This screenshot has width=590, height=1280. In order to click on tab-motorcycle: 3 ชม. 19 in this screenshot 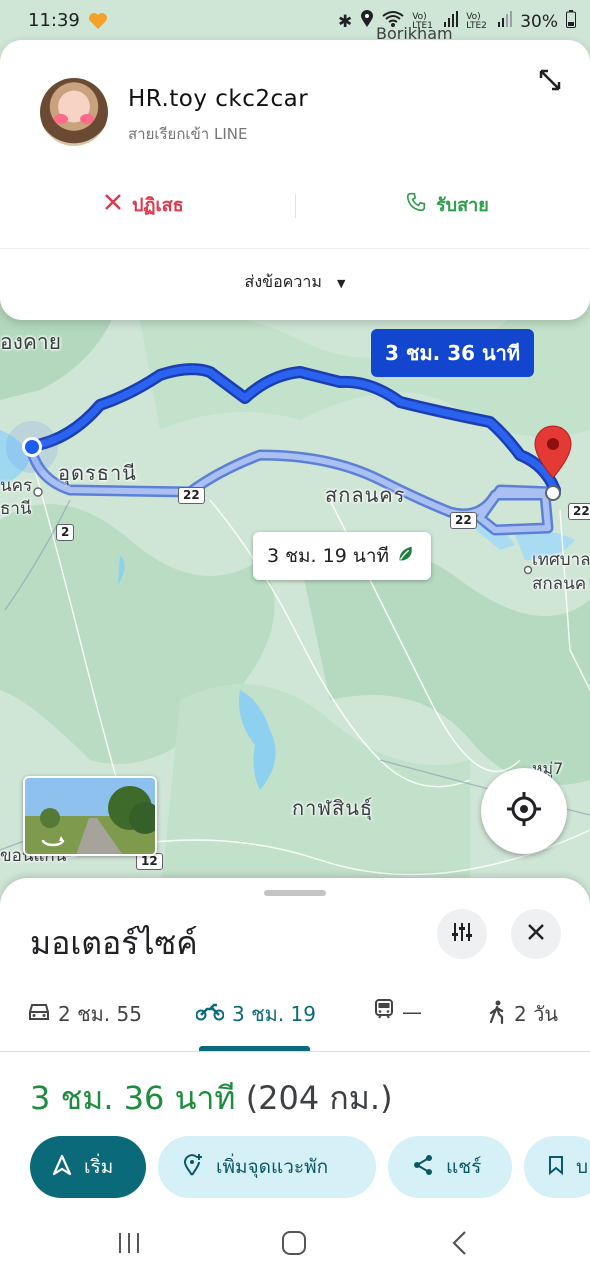, I will do `click(256, 1014)`.